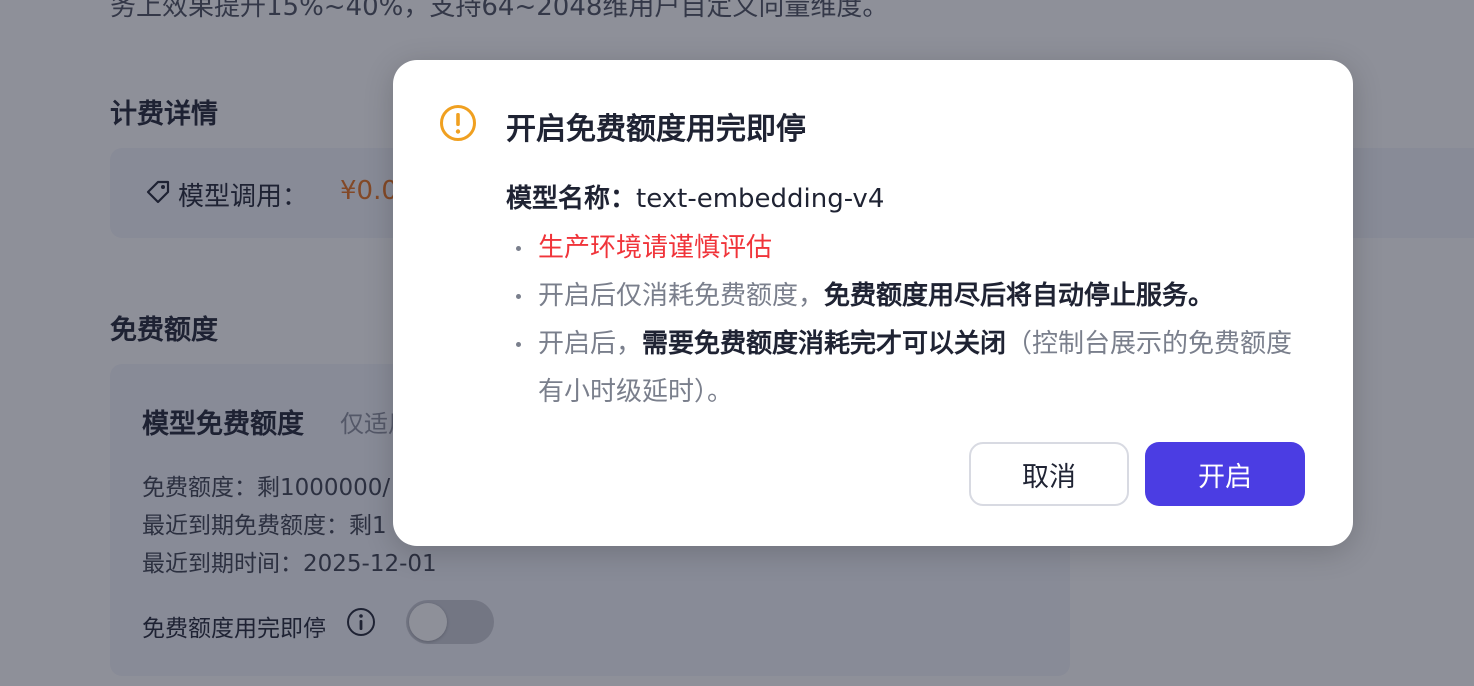 The image size is (1474, 686). What do you see at coordinates (590, 344) in the screenshot?
I see `notice-close-pre-text: 开启后，` at bounding box center [590, 344].